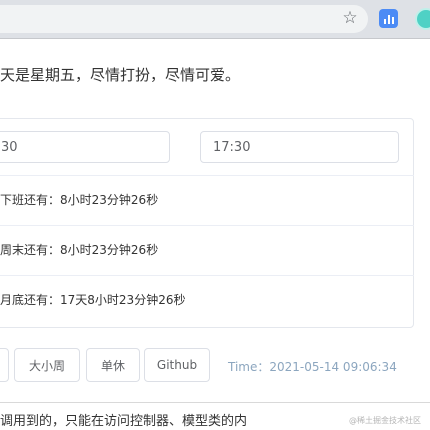  What do you see at coordinates (388, 18) in the screenshot?
I see `bar-chart-icon` at bounding box center [388, 18].